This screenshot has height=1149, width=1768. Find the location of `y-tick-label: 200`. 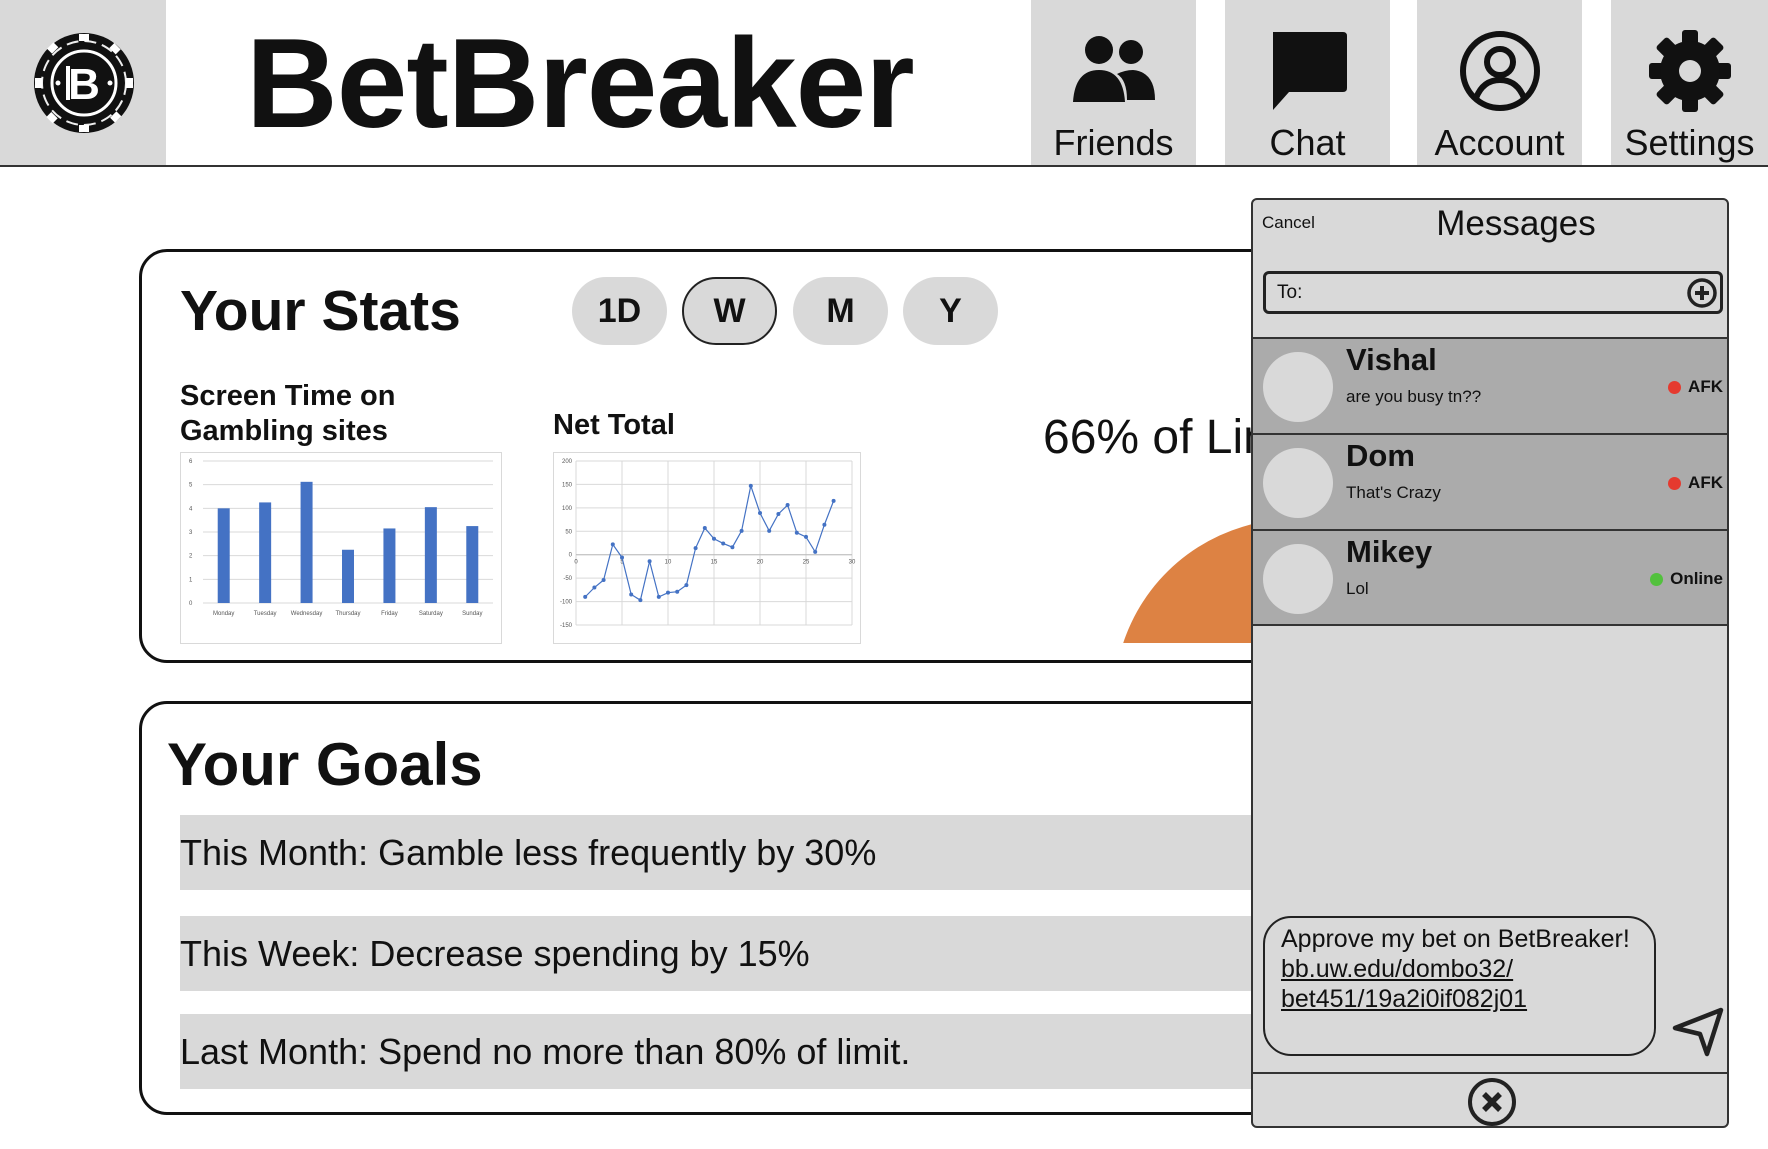

y-tick-label: 200 is located at coordinates (567, 462).